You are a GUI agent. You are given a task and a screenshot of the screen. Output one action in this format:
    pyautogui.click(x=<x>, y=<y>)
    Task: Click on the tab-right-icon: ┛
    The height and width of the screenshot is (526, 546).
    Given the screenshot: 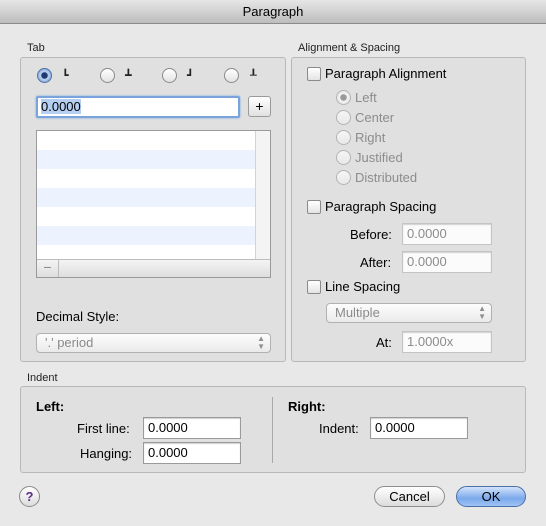 What is the action you would take?
    pyautogui.click(x=190, y=75)
    